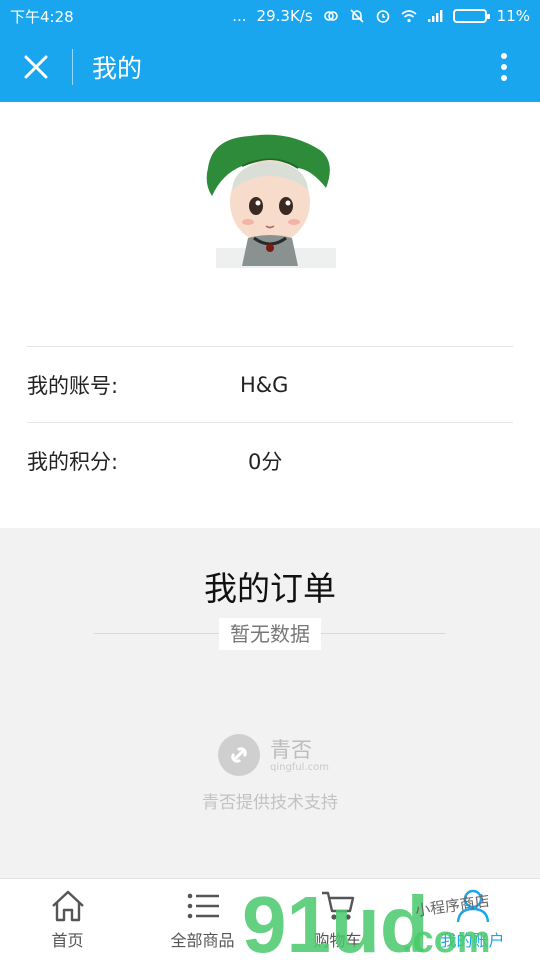 This screenshot has width=540, height=960. What do you see at coordinates (337, 905) in the screenshot?
I see `cart-icon` at bounding box center [337, 905].